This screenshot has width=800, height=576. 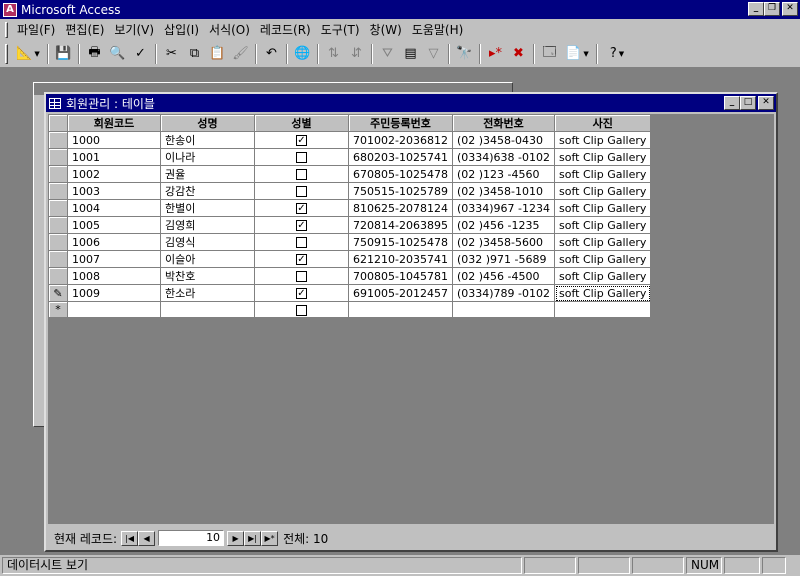 What do you see at coordinates (253, 538) in the screenshot?
I see `last-record-button: ▶|` at bounding box center [253, 538].